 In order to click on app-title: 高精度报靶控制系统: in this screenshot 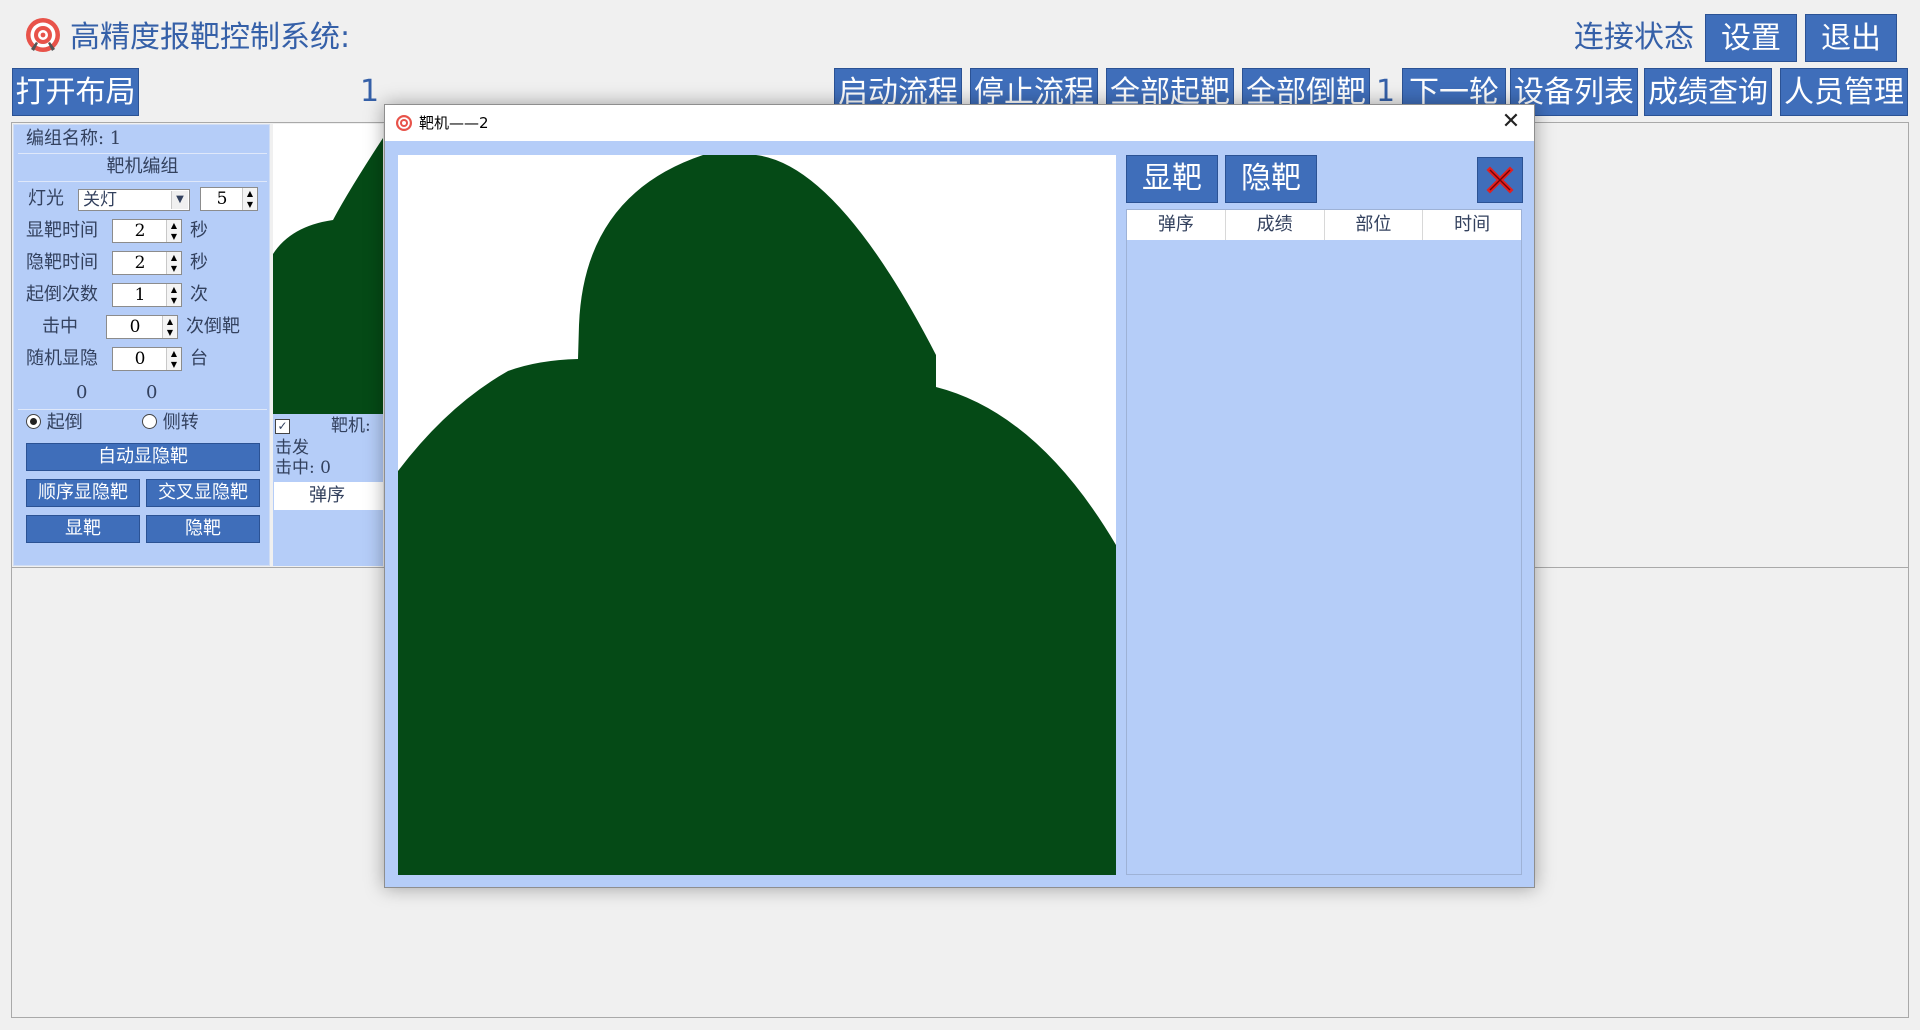, I will do `click(210, 37)`.